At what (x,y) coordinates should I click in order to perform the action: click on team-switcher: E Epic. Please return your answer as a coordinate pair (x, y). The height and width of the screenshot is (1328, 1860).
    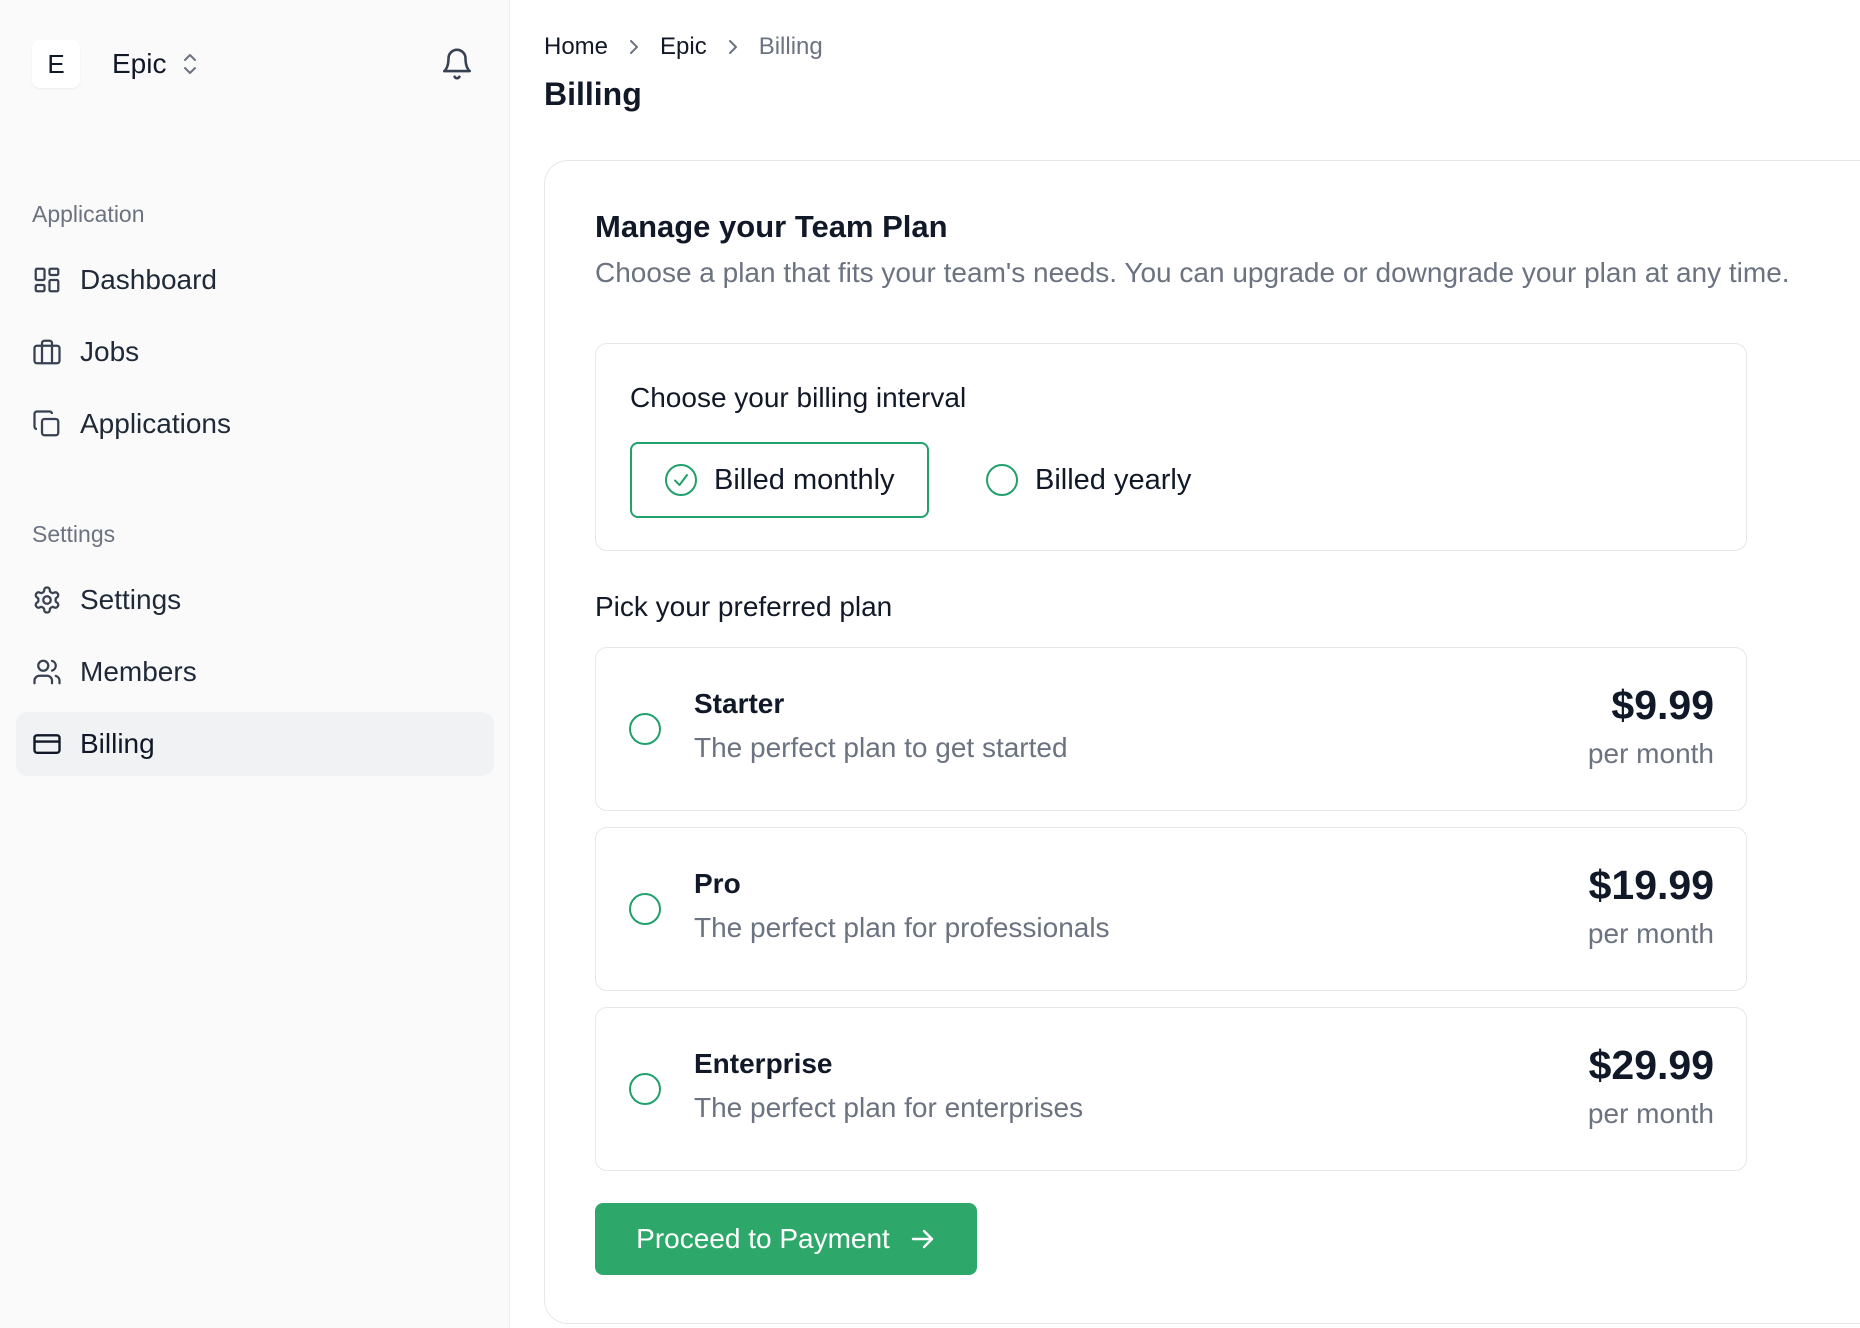
    Looking at the image, I should click on (115, 64).